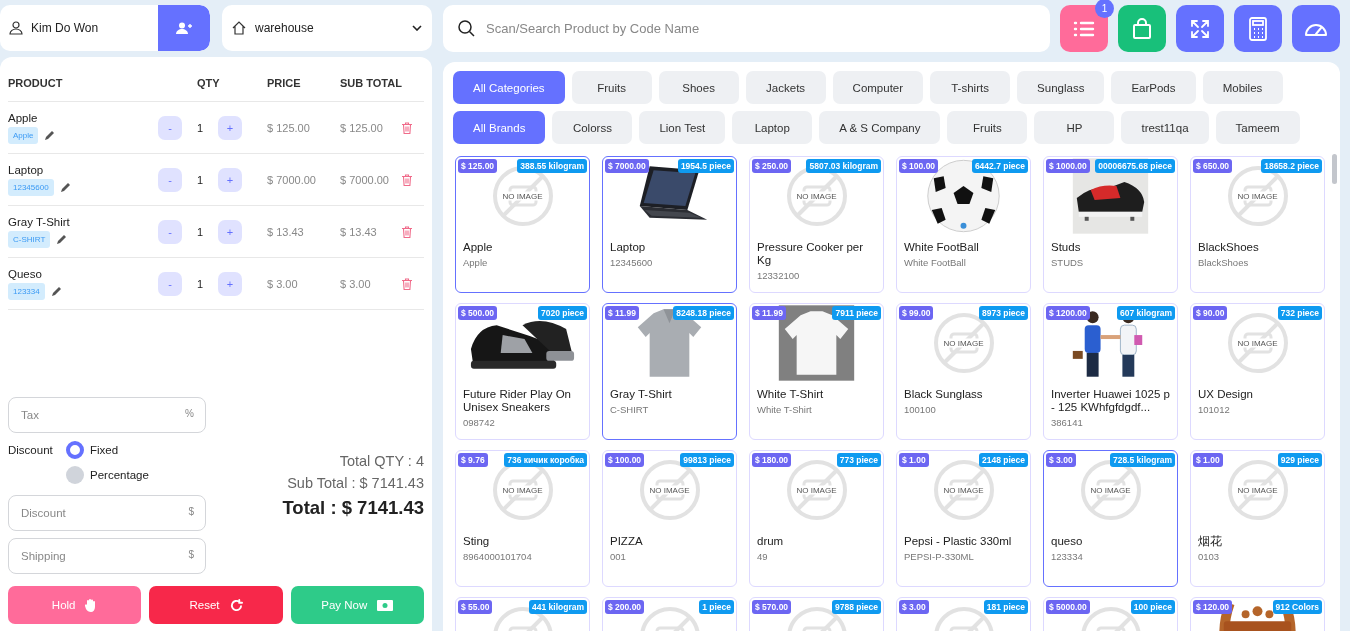 The image size is (1350, 631). I want to click on stock-badge: 1954.5 piece, so click(705, 166).